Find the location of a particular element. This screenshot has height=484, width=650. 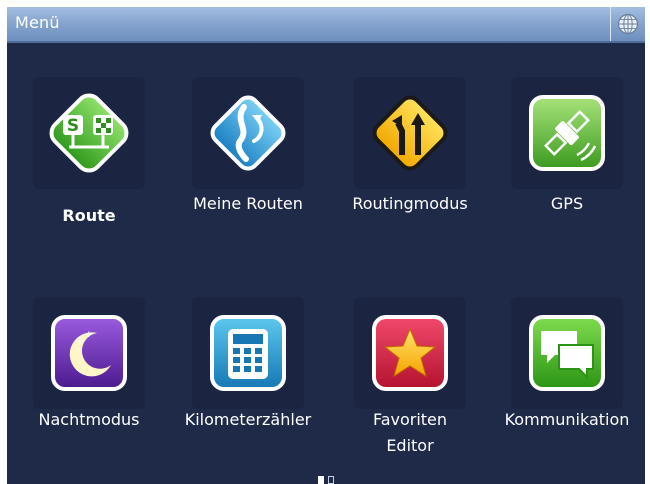

menu-item-label: Kommunikation is located at coordinates (567, 419).